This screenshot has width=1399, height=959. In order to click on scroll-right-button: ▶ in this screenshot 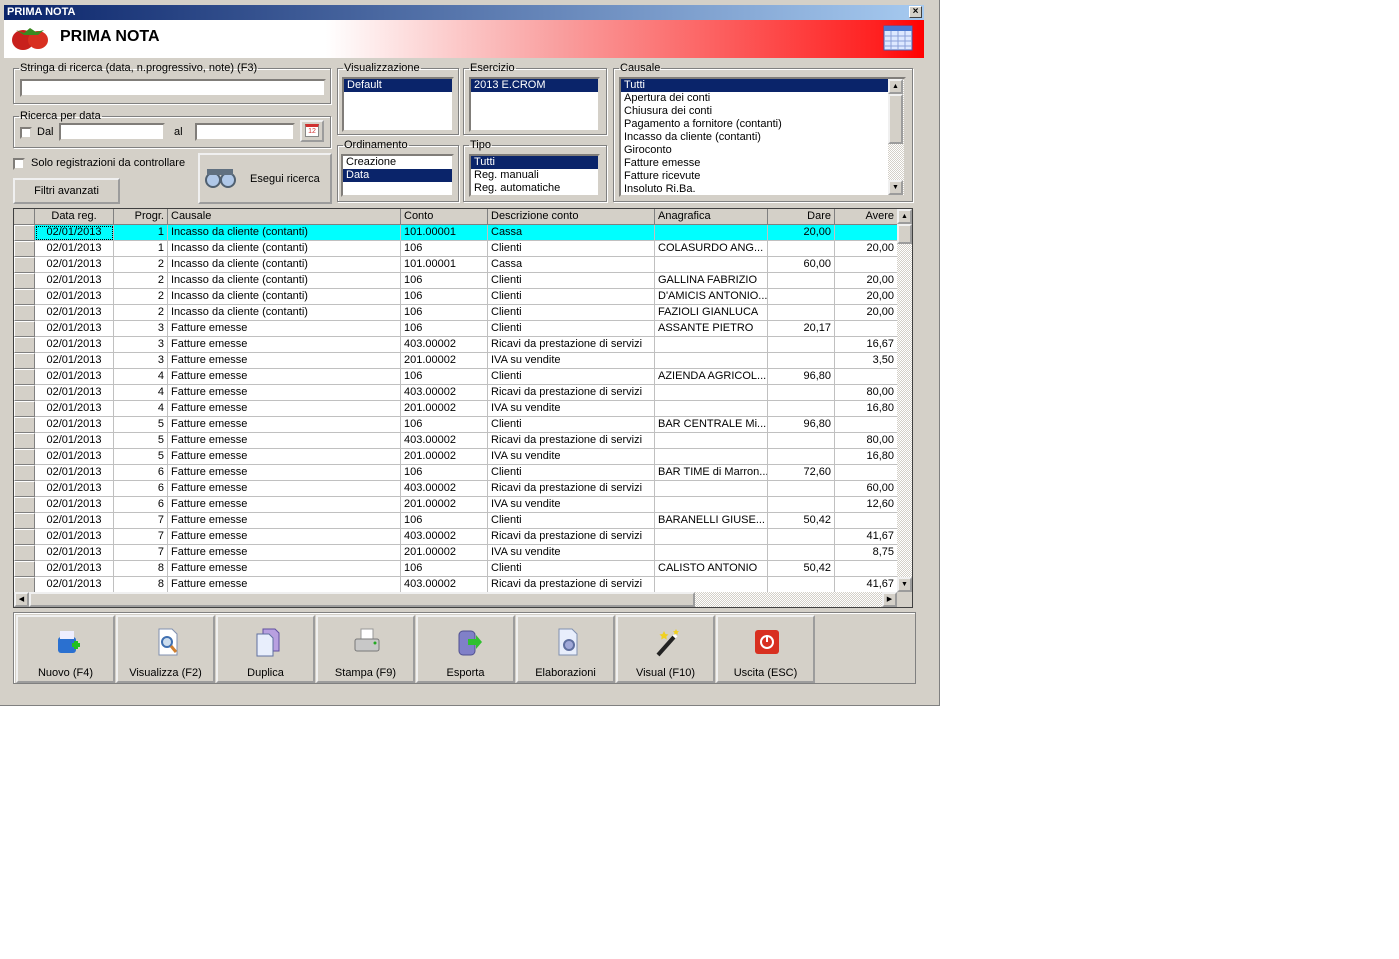, I will do `click(889, 599)`.